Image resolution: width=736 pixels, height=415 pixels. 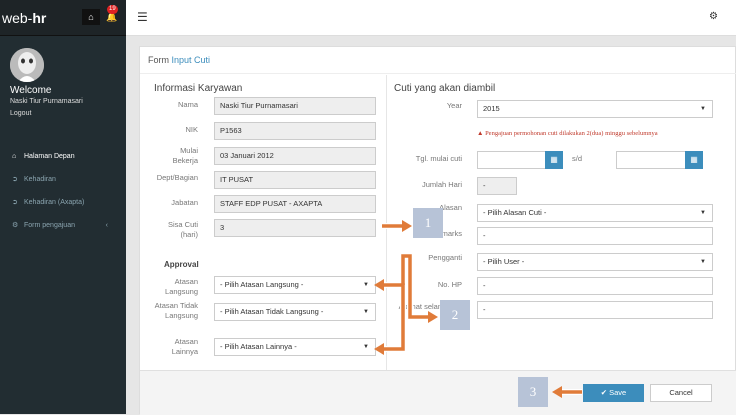 What do you see at coordinates (112, 15) in the screenshot?
I see `notification-button: 🔔 19` at bounding box center [112, 15].